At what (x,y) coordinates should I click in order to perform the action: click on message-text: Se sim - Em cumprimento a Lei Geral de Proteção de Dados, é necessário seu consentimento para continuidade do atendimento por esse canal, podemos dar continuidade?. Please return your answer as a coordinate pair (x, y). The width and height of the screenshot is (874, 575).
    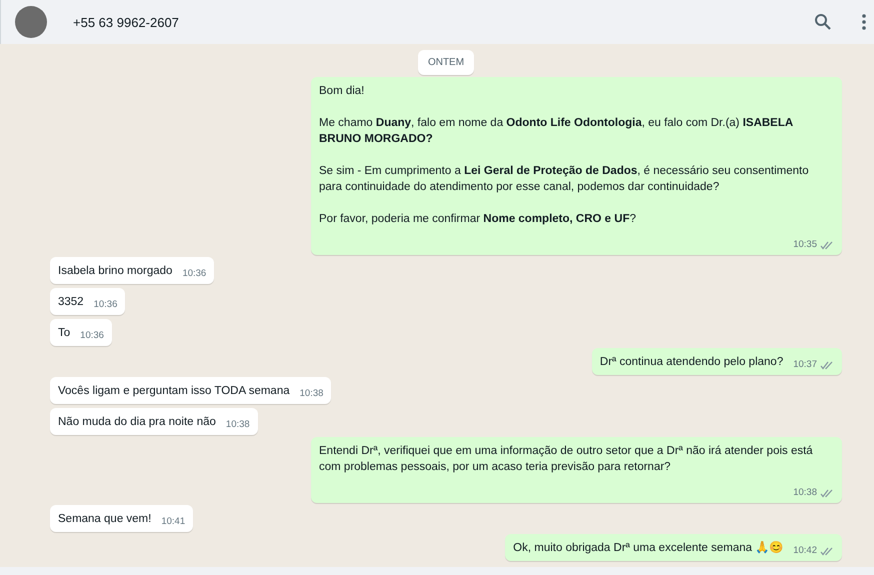
    Looking at the image, I should click on (564, 179).